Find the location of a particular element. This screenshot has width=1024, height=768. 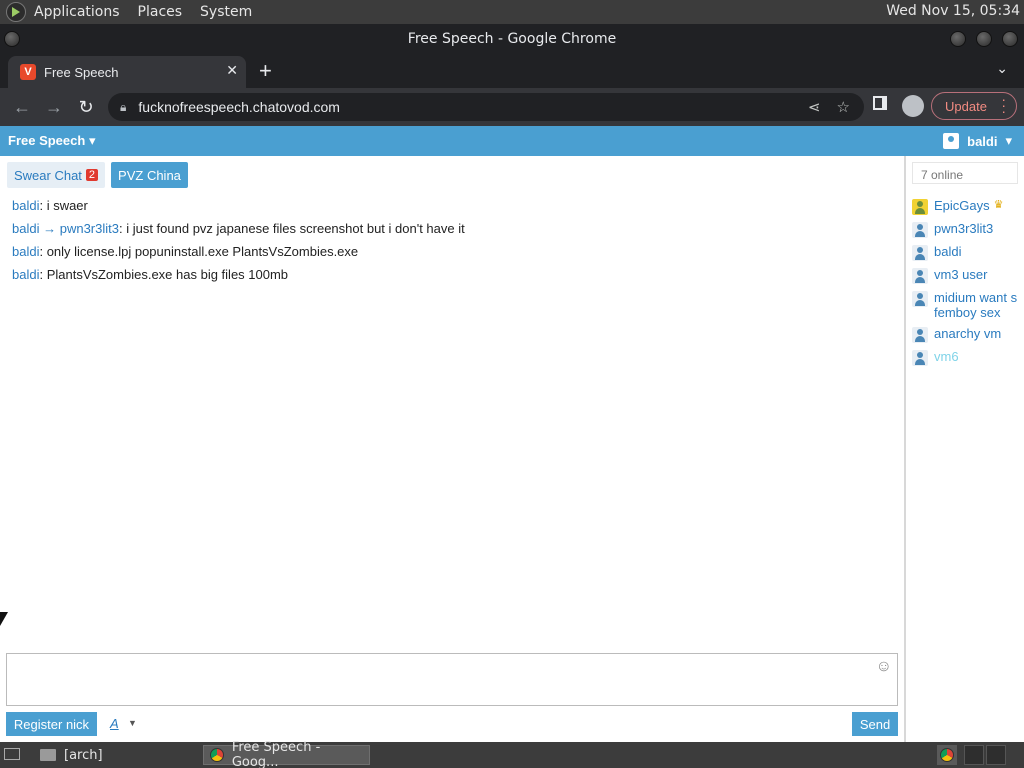

user-gold-icon is located at coordinates (920, 207).